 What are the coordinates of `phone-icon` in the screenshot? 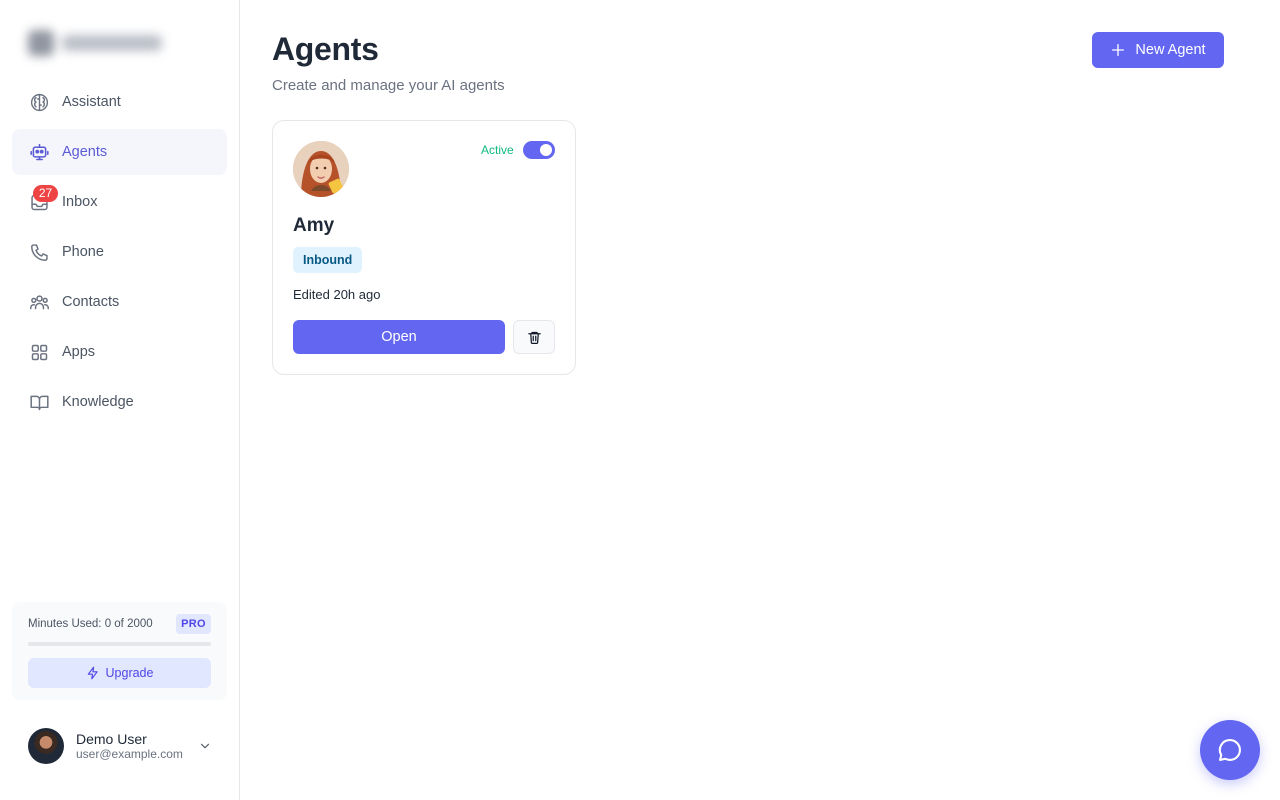 It's located at (39, 252).